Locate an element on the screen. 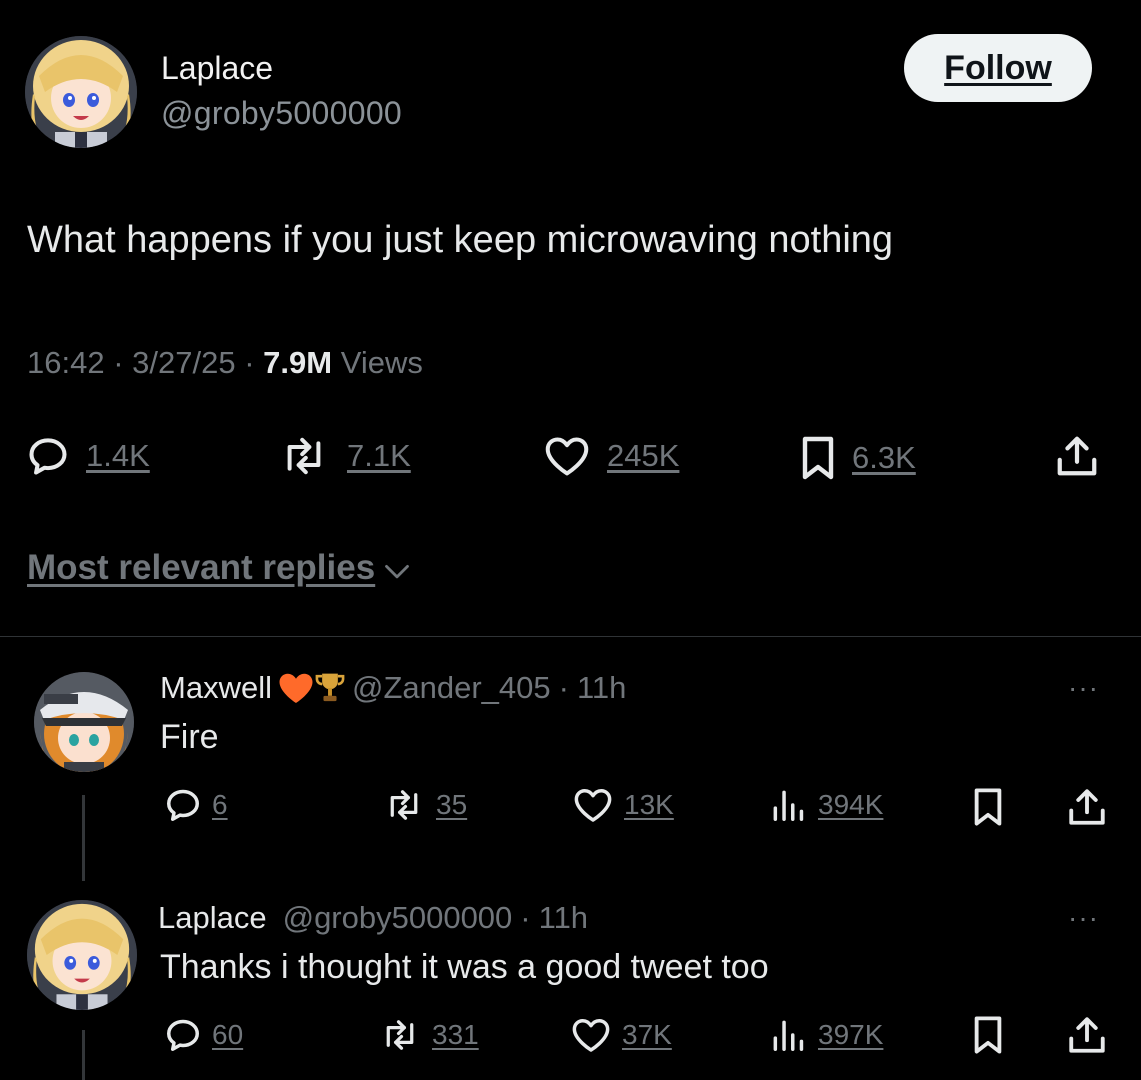 Image resolution: width=1141 pixels, height=1080 pixels. reply-header: Maxwell @Zander_405 · 11h is located at coordinates (393, 688).